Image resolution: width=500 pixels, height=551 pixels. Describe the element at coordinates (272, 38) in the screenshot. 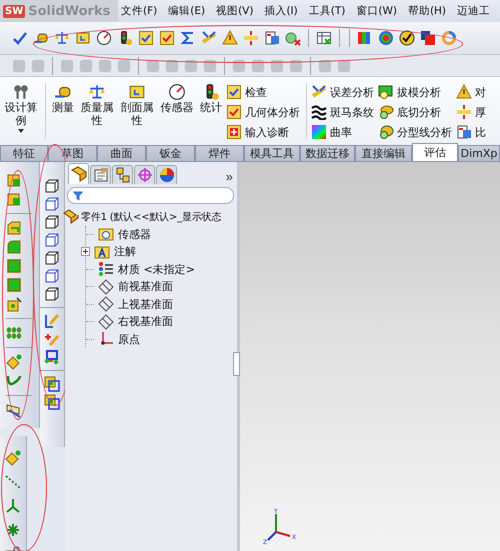

I see `document-question-icon` at that location.